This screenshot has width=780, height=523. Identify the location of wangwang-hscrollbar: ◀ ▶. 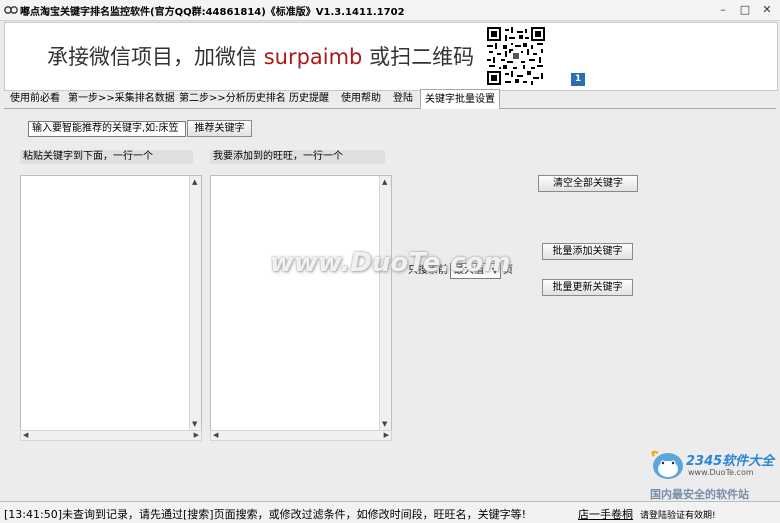
(301, 435).